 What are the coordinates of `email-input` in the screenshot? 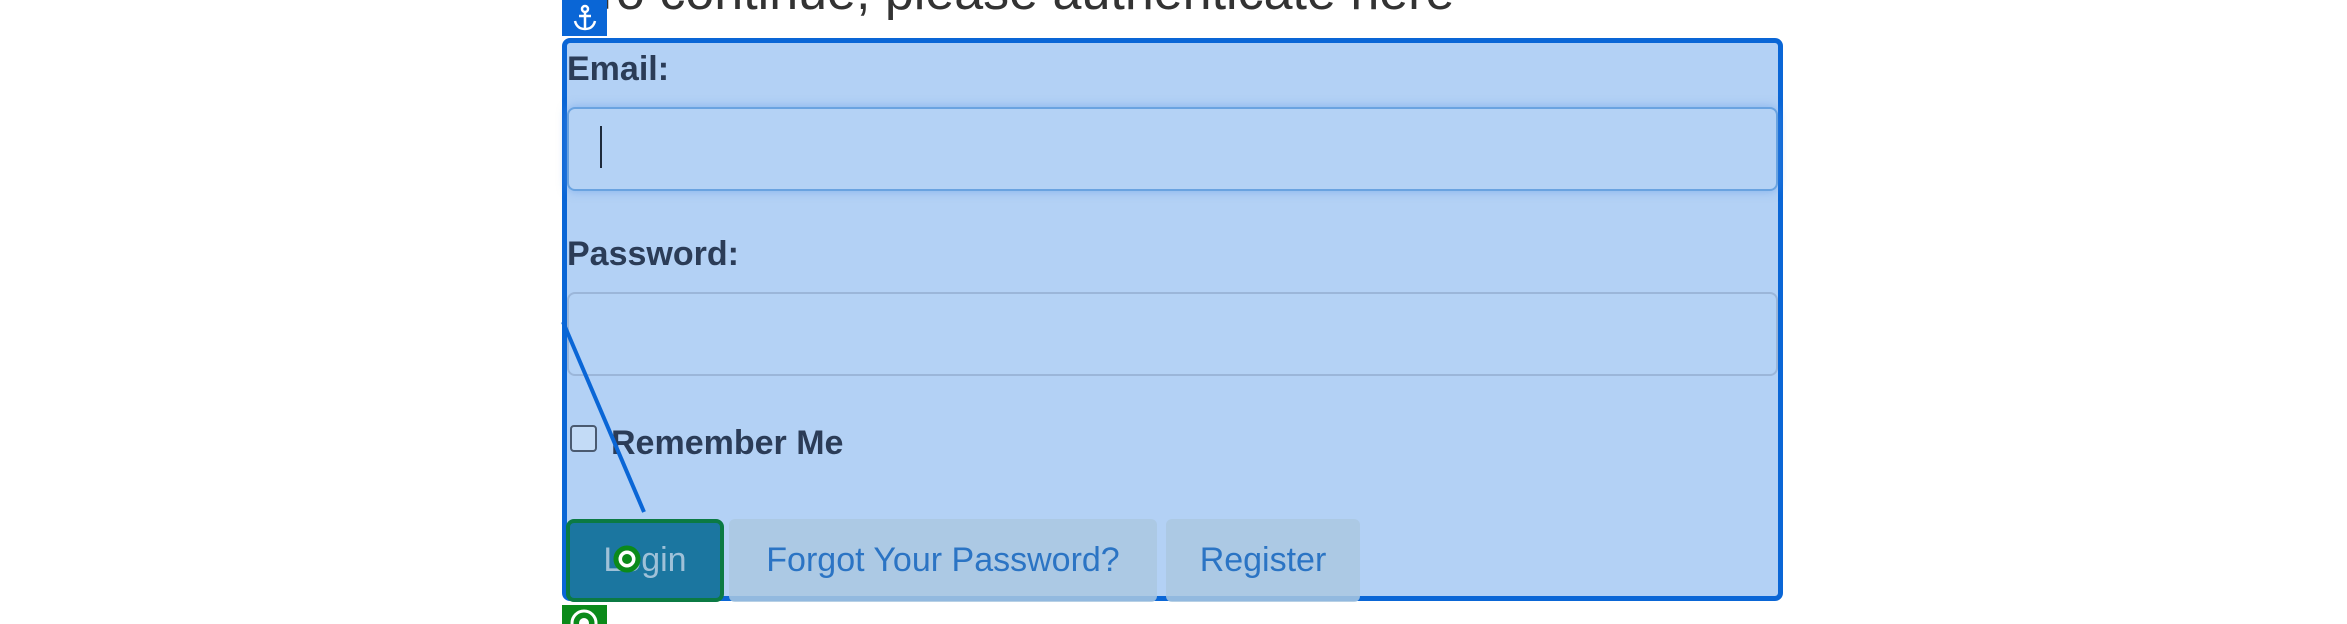 It's located at (1172, 149).